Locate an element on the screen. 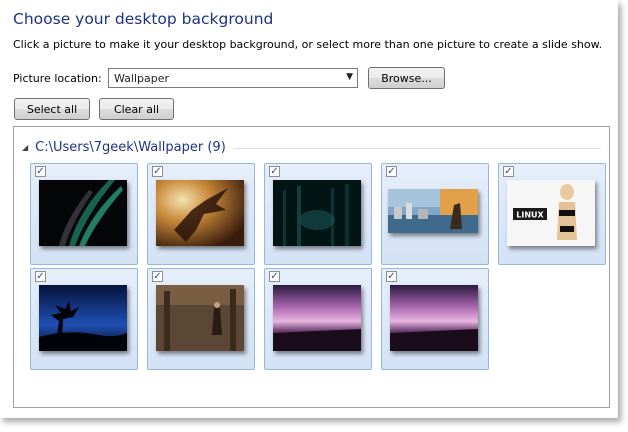  group-header: ◢ C:\Users\7geek\Wallpaper (9) is located at coordinates (311, 147).